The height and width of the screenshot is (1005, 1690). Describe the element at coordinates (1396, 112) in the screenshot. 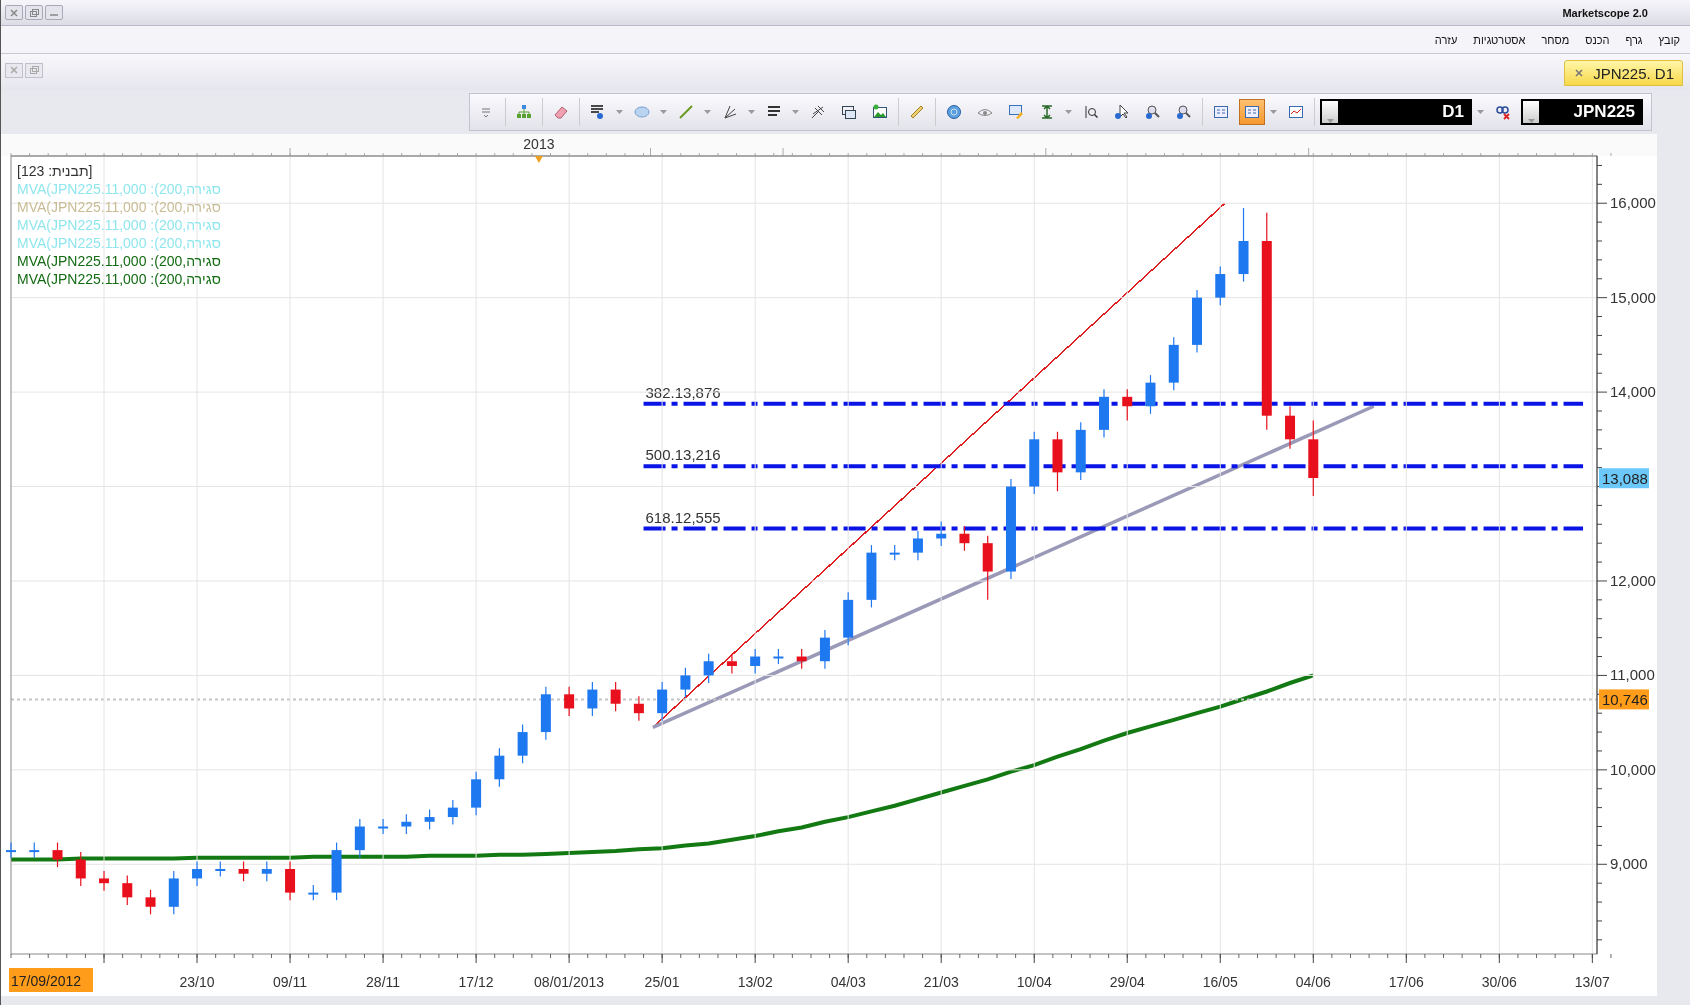

I see `timeframe-dropdown: D1` at that location.